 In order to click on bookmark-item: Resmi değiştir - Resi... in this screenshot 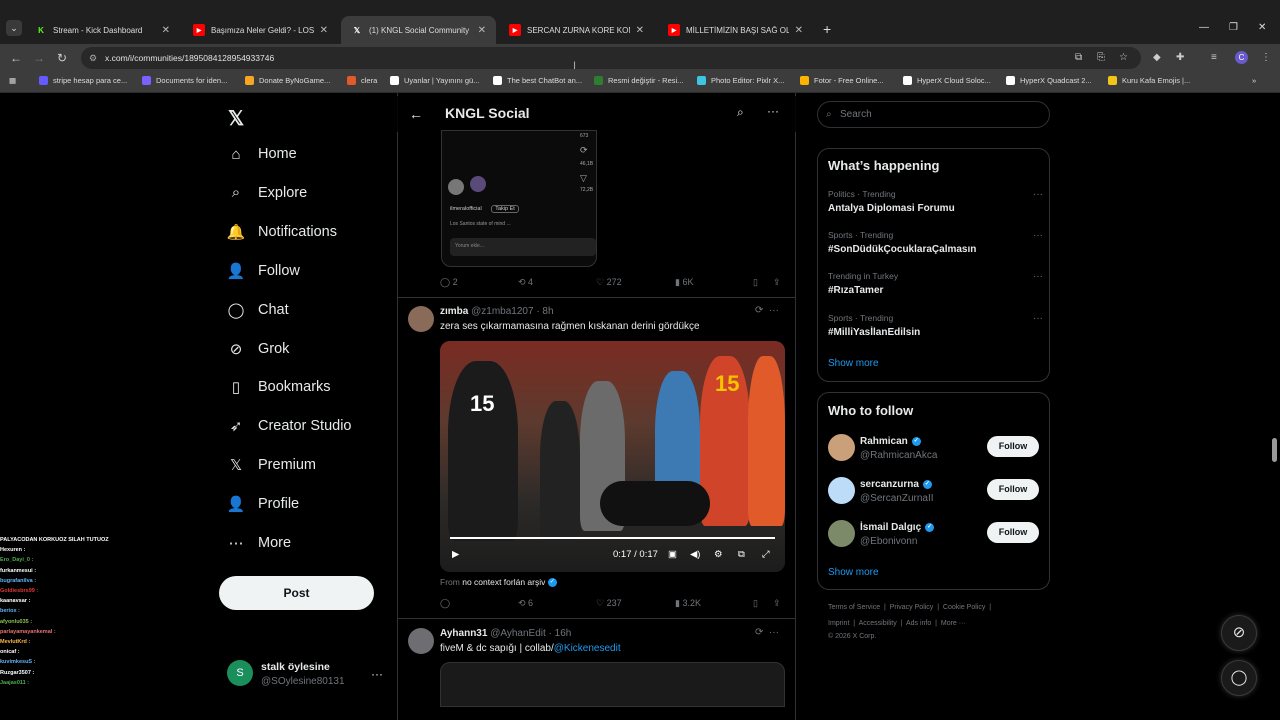, I will do `click(638, 80)`.